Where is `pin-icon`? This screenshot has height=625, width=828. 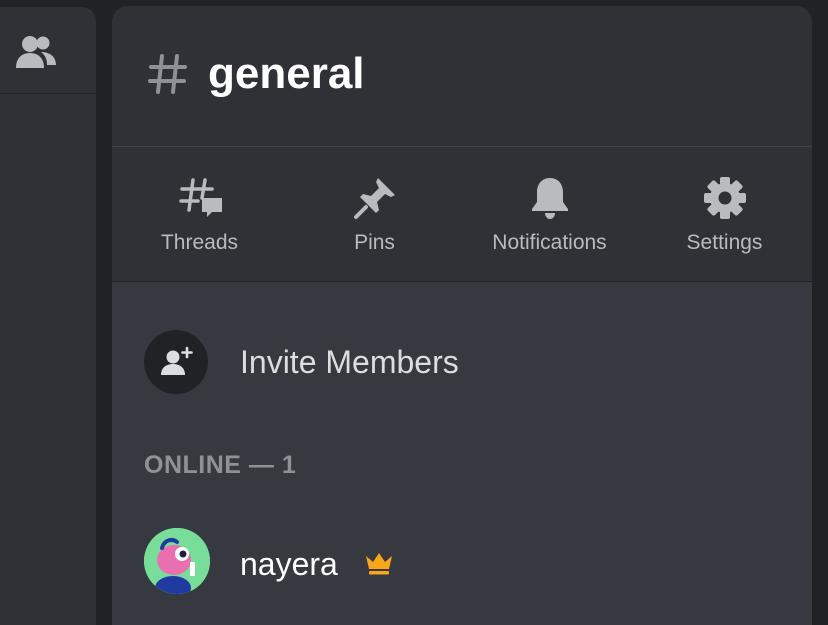
pin-icon is located at coordinates (374, 198).